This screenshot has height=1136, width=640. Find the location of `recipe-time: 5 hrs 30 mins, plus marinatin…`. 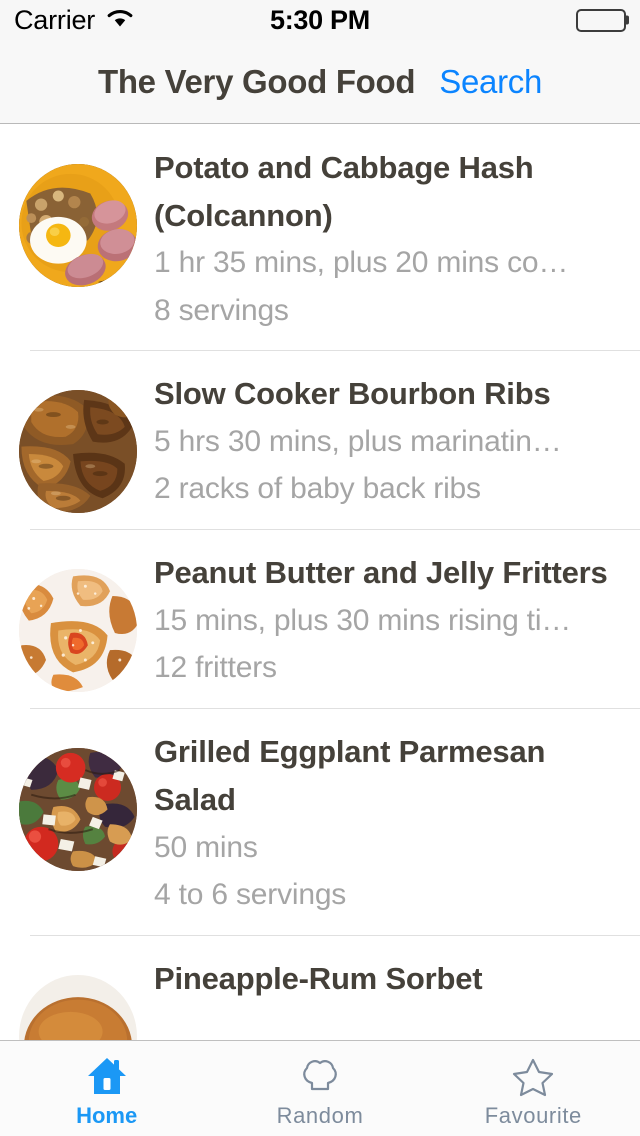

recipe-time: 5 hrs 30 mins, plus marinatin… is located at coordinates (358, 441).